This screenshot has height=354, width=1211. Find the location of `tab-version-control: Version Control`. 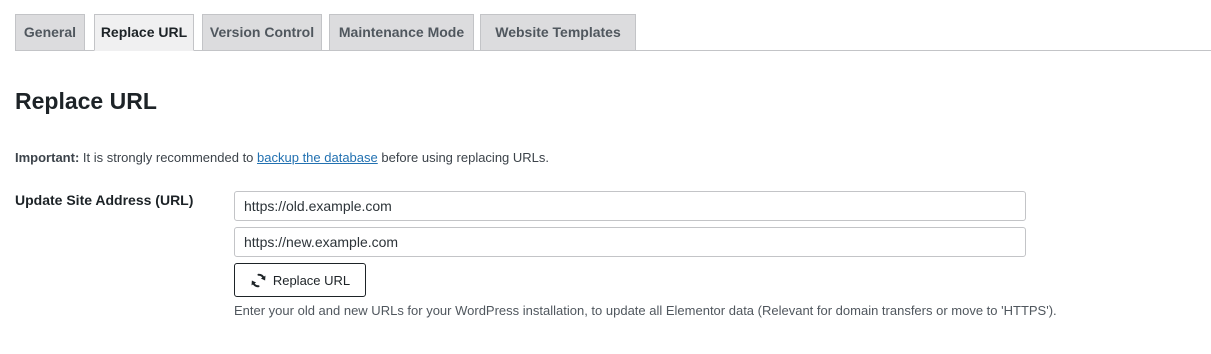

tab-version-control: Version Control is located at coordinates (262, 32).